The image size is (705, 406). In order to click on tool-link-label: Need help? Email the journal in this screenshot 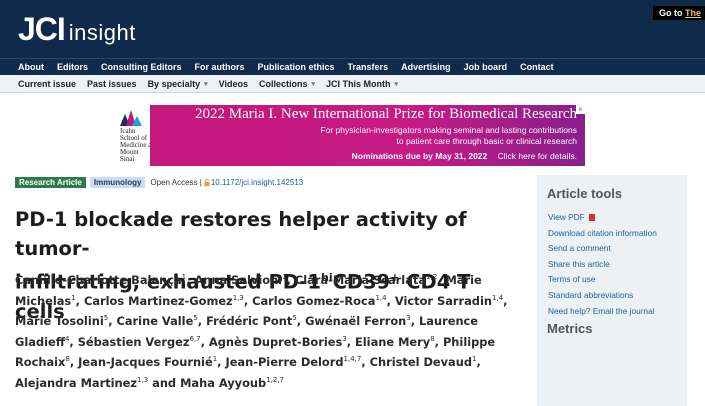, I will do `click(601, 310)`.